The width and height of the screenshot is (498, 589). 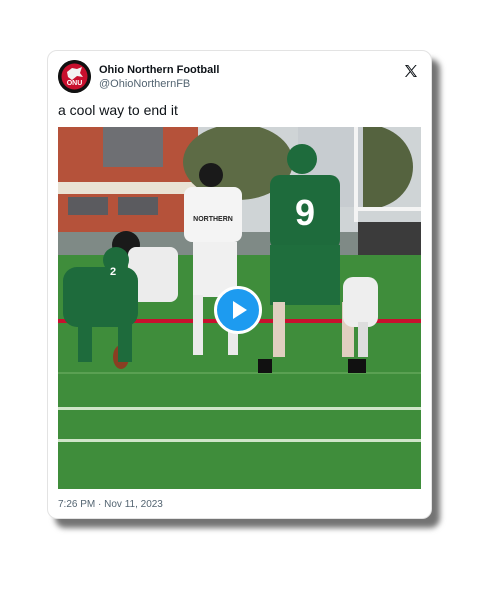 I want to click on lineman-number: 2, so click(x=113, y=272).